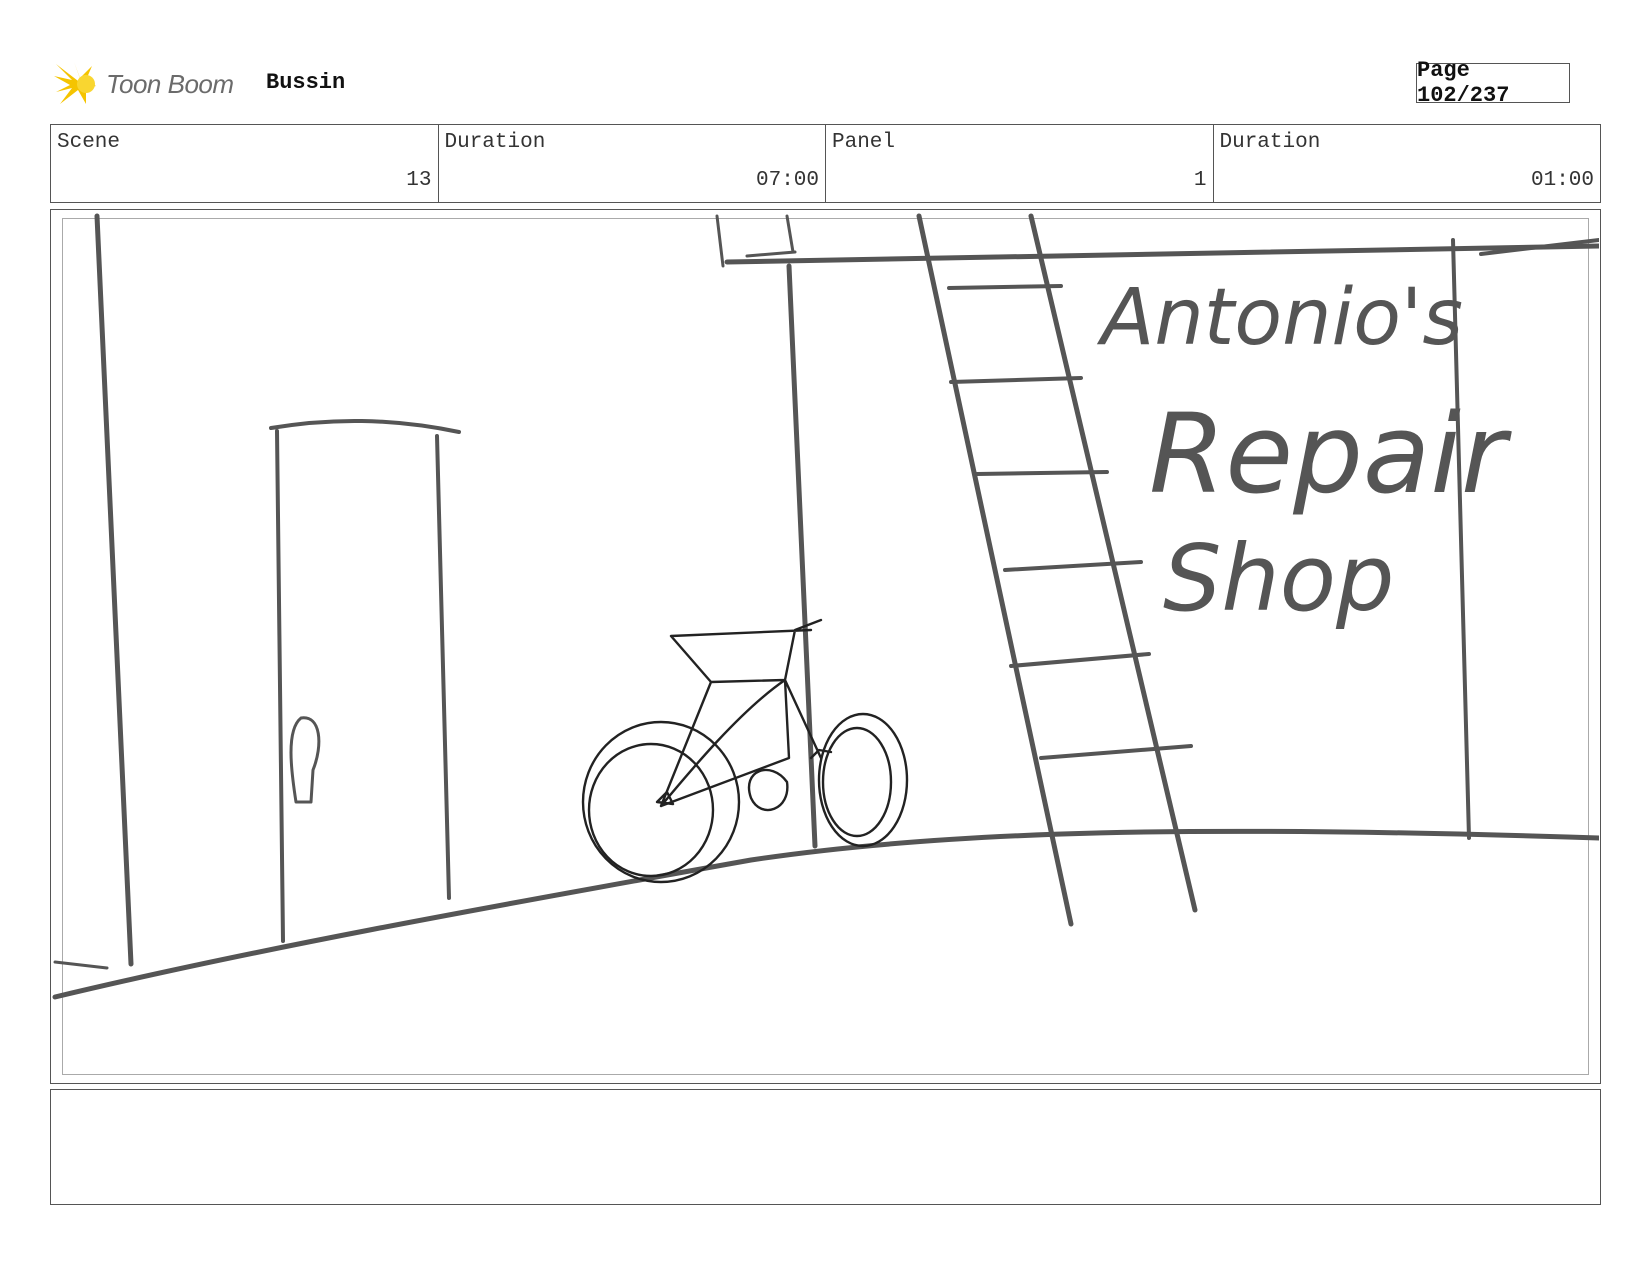 This screenshot has width=1650, height=1275. I want to click on panel-duration-value: 01:00, so click(1562, 180).